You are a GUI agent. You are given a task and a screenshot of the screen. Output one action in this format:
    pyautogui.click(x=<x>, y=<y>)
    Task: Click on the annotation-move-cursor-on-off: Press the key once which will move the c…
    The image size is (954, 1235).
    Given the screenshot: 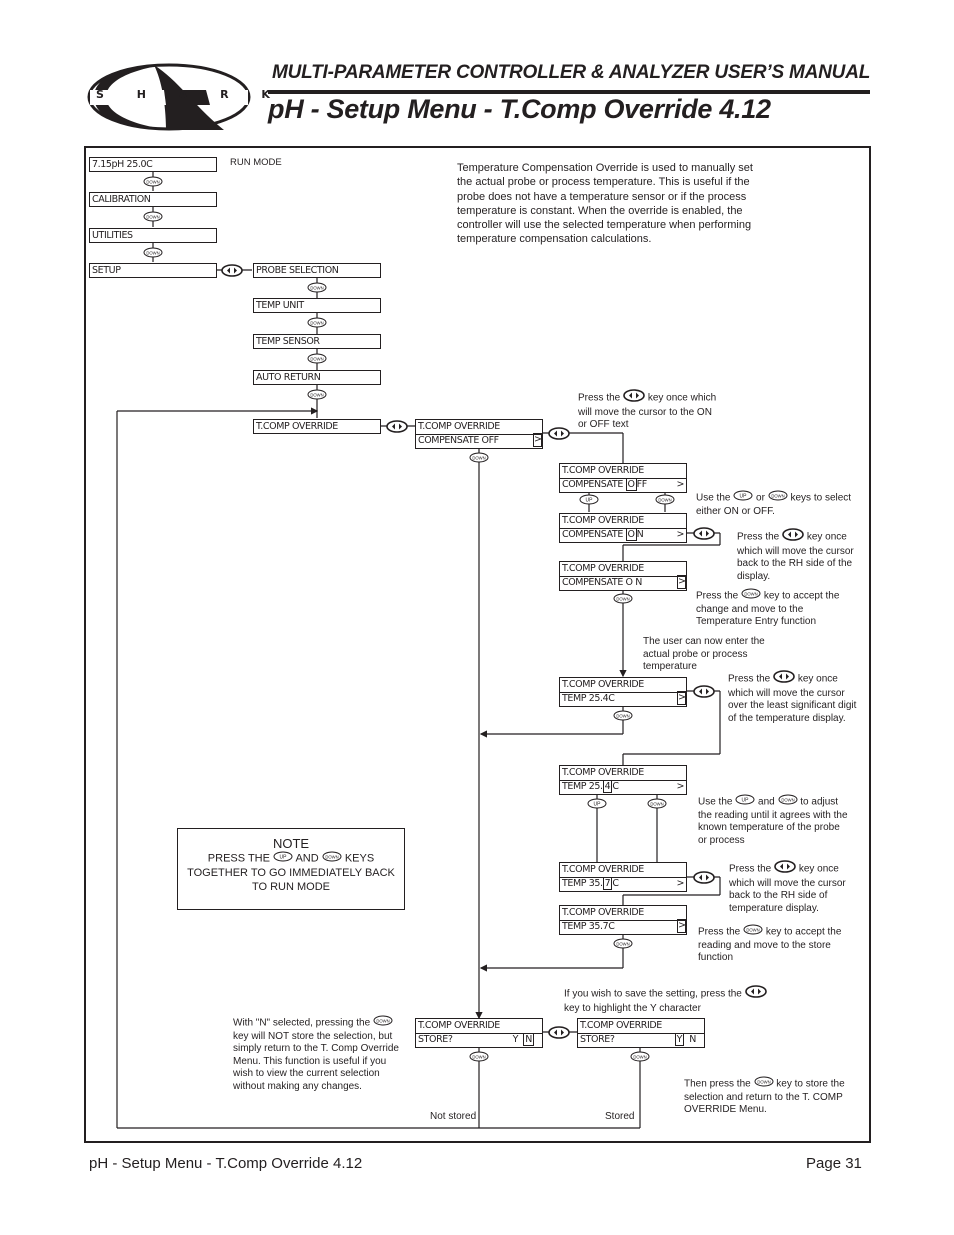 What is the action you would take?
    pyautogui.click(x=648, y=410)
    